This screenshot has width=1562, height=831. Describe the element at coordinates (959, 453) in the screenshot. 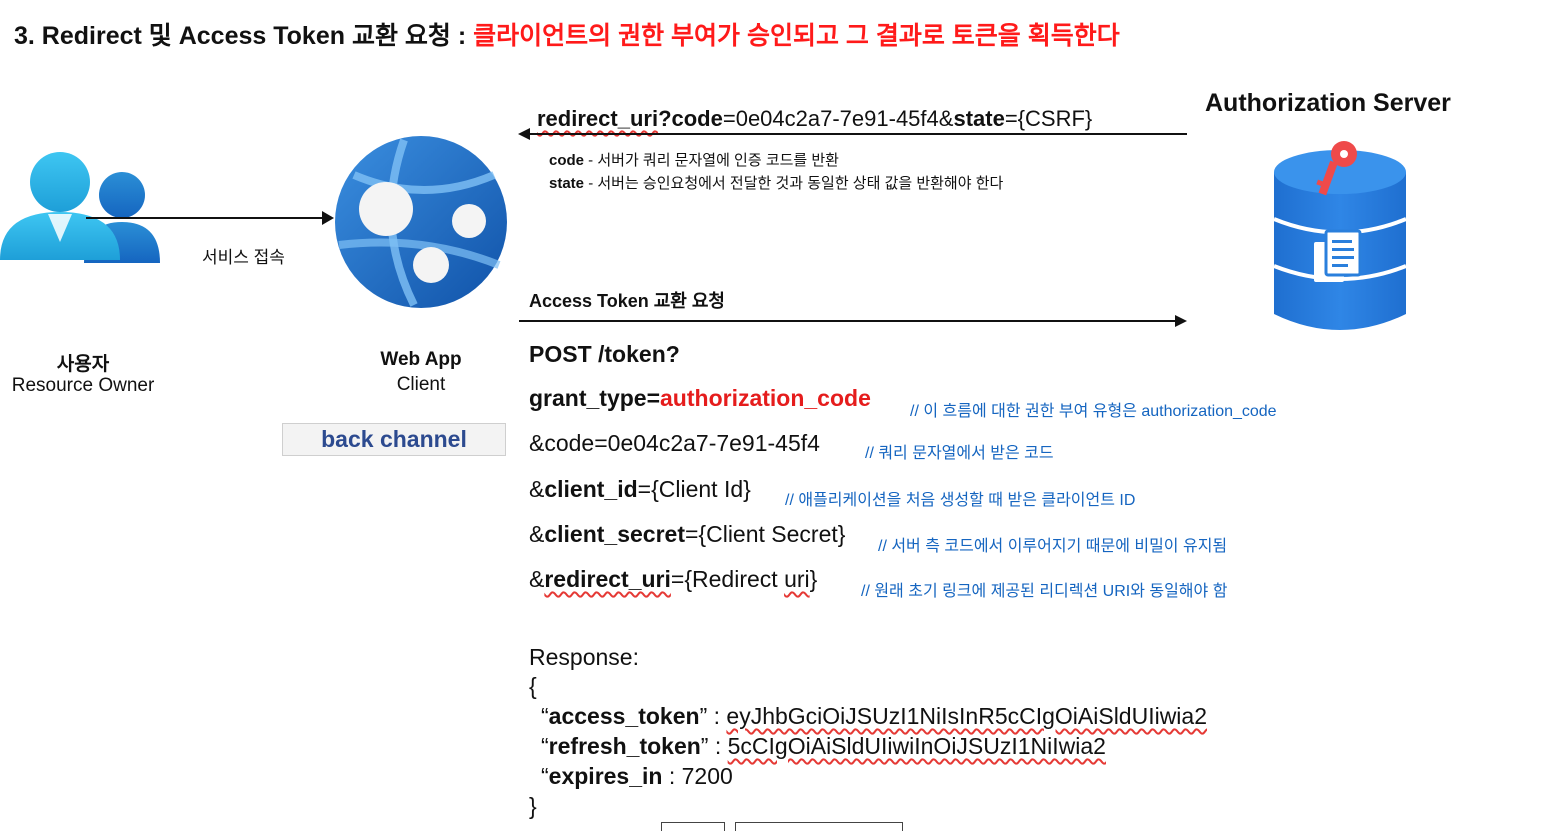

I see `code-comment: // 쿼리 문자열에서 받은 코드` at that location.